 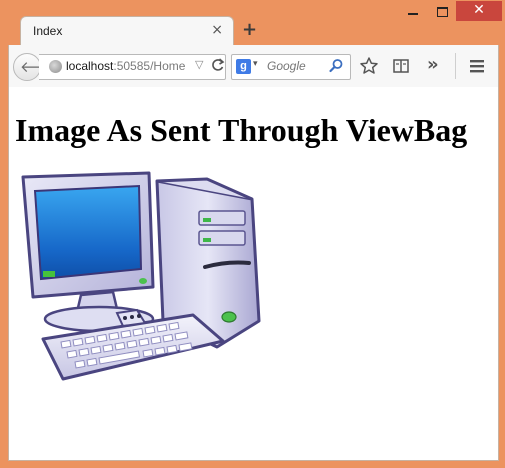 What do you see at coordinates (413, 12) in the screenshot?
I see `minimize-button` at bounding box center [413, 12].